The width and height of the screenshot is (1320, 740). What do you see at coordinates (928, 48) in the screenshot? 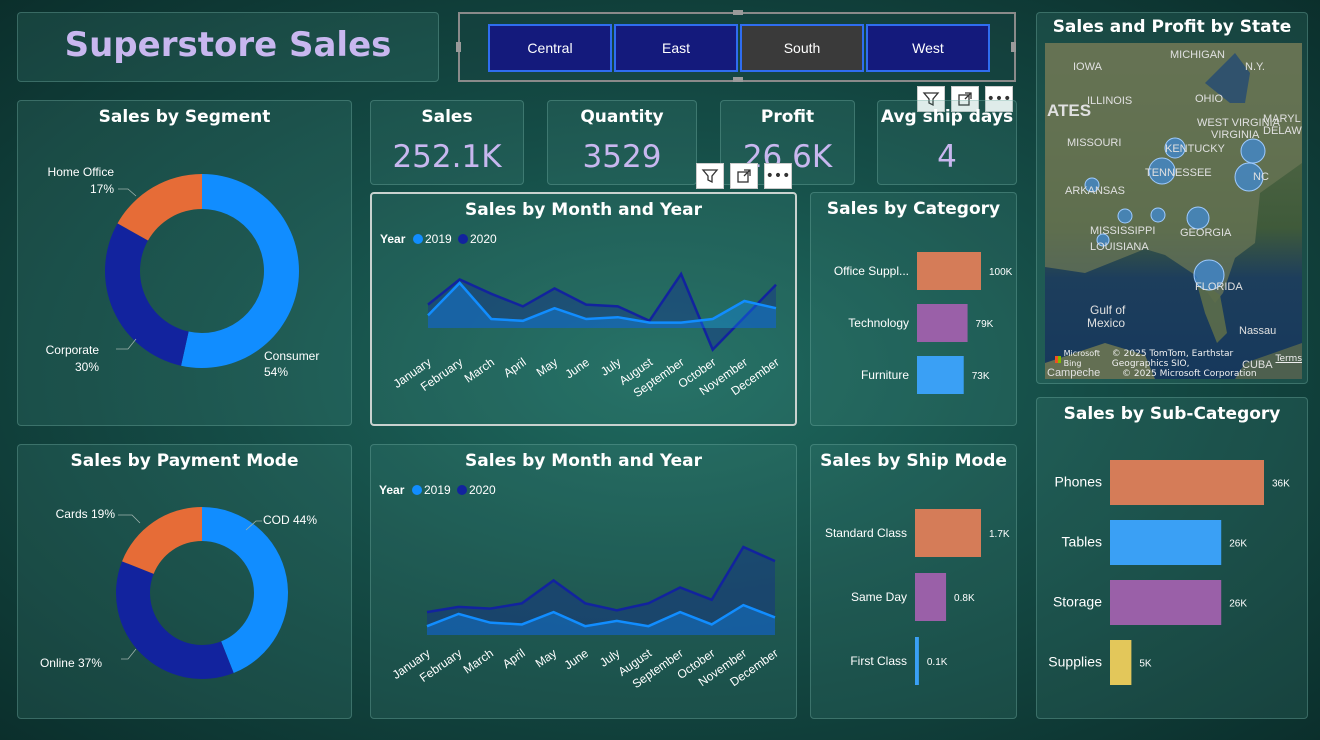
I see `slicer-west-button: West` at bounding box center [928, 48].